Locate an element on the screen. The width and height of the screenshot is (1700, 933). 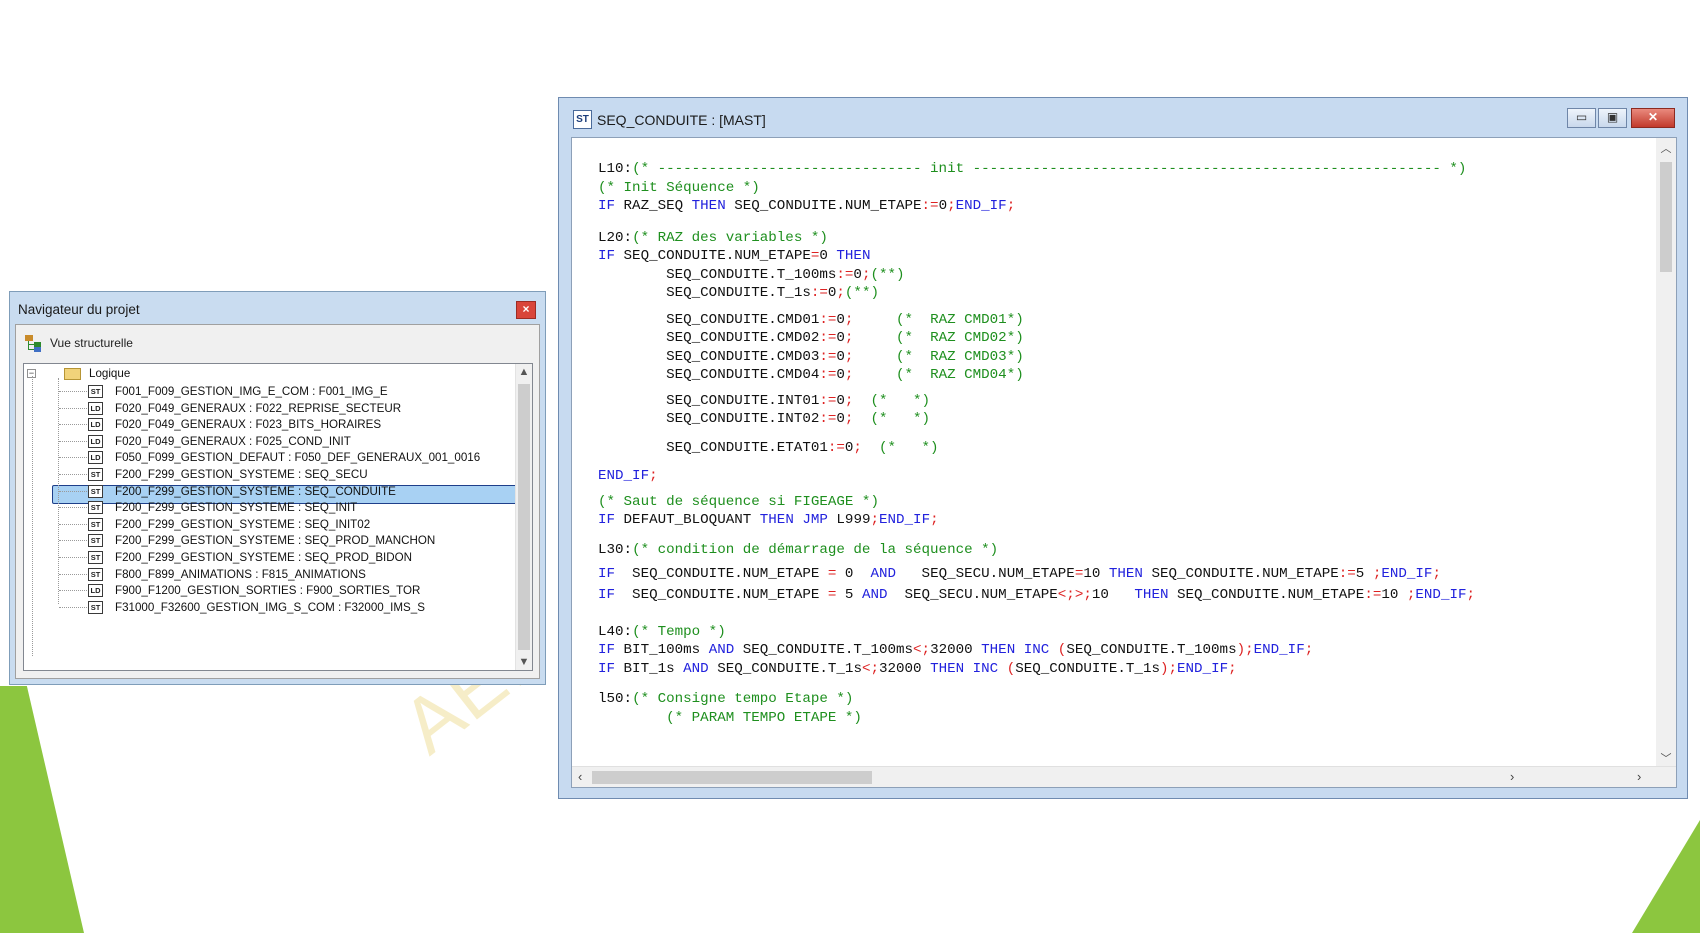
code-line: (* Init Séquence *) is located at coordinates (679, 188).